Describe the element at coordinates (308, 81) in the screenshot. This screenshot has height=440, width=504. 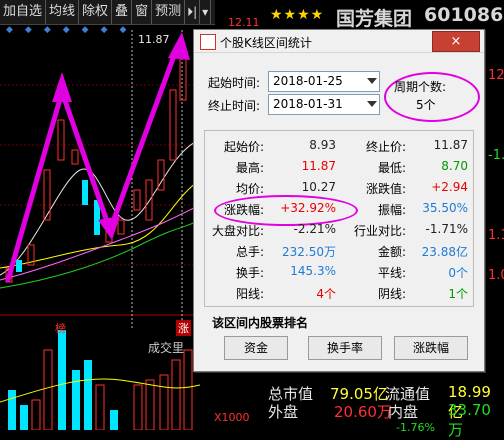
I see `start-time-value: 2018-01-25` at that location.